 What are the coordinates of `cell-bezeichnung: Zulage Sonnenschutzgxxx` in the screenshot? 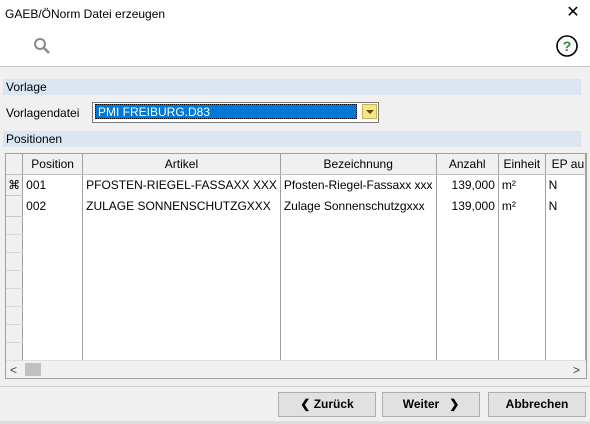 It's located at (358, 206).